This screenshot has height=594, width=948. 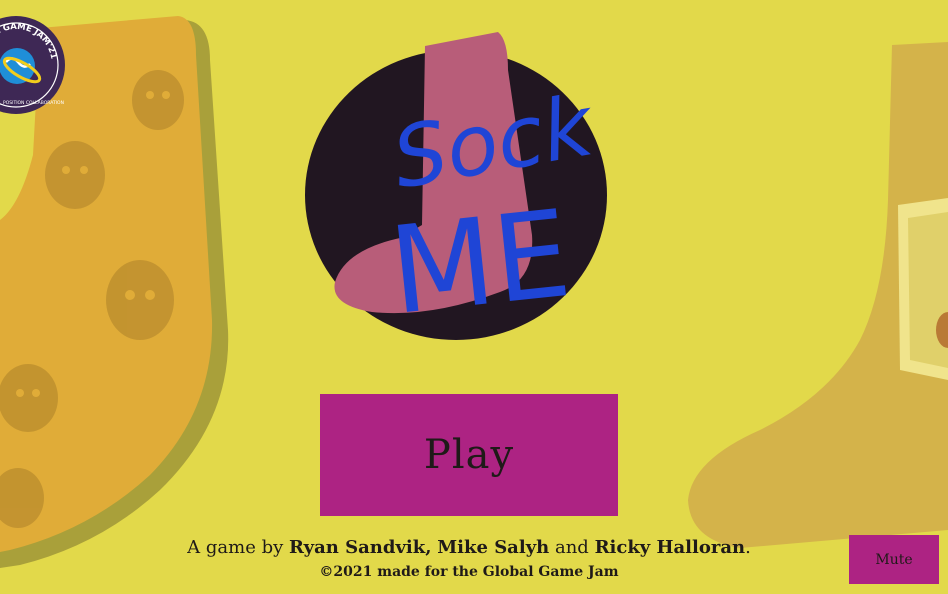 I want to click on credits-author-1: Ryan Sandvik,, so click(x=360, y=547).